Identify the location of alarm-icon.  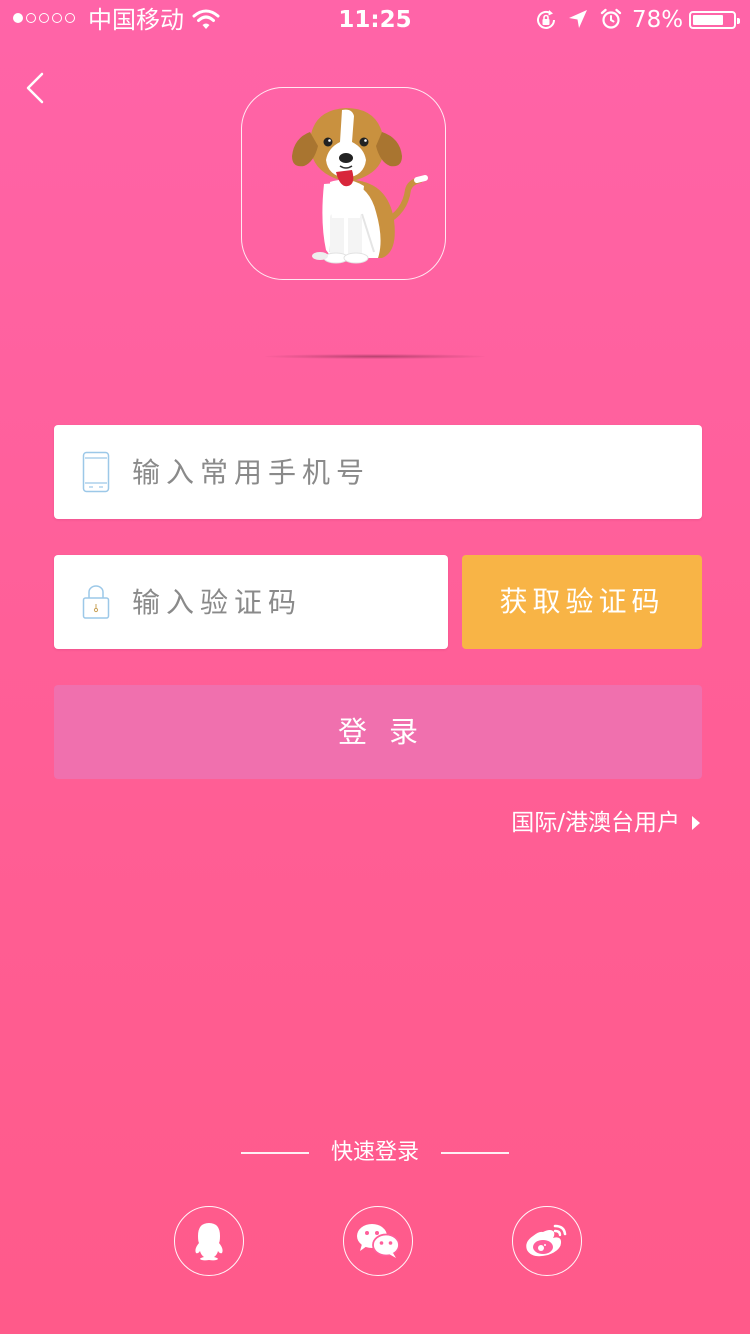
(611, 18).